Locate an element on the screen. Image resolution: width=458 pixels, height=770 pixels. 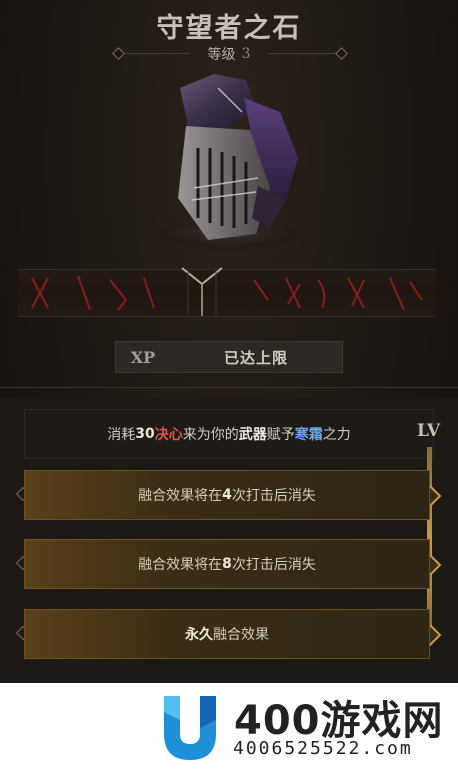
effect-middle: 来为你的 is located at coordinates (210, 435).